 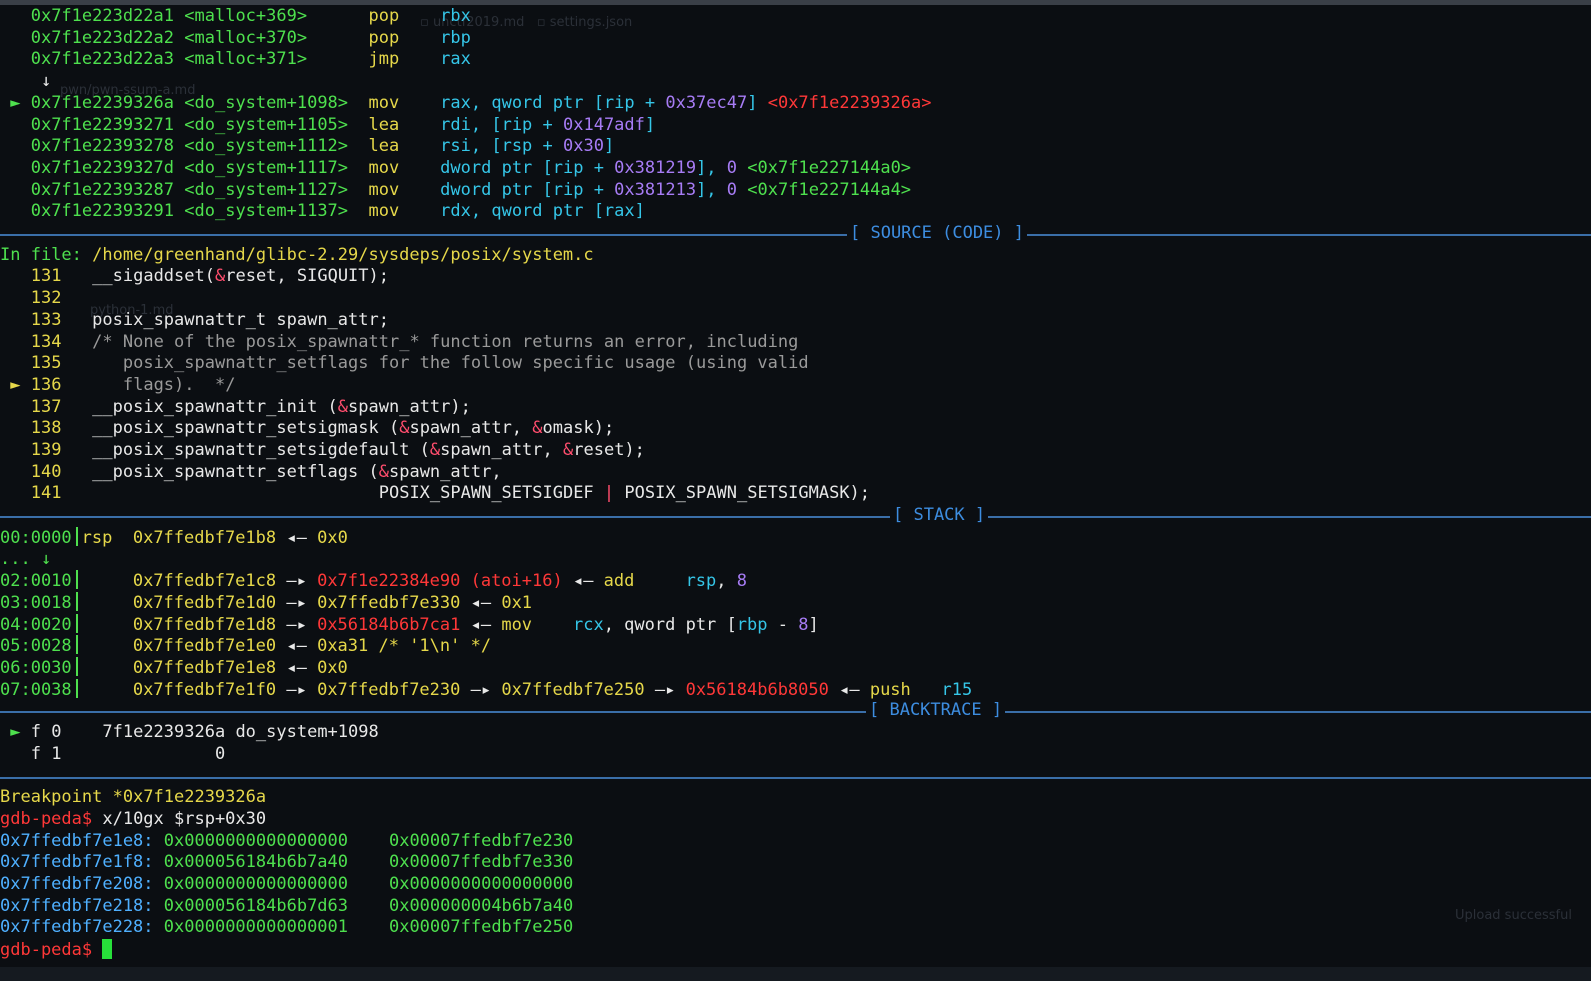 I want to click on instruction-operand: 0, so click(x=732, y=189).